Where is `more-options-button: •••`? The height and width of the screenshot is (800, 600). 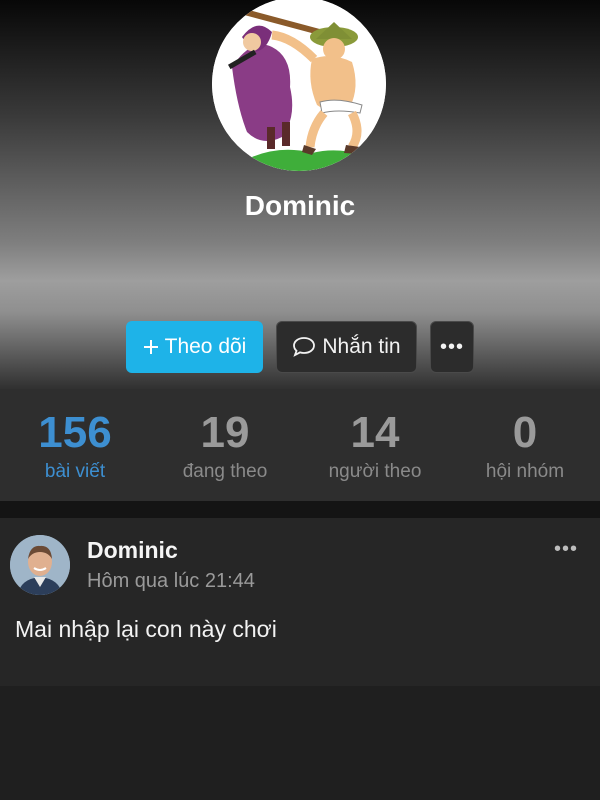
more-options-button: ••• is located at coordinates (452, 347).